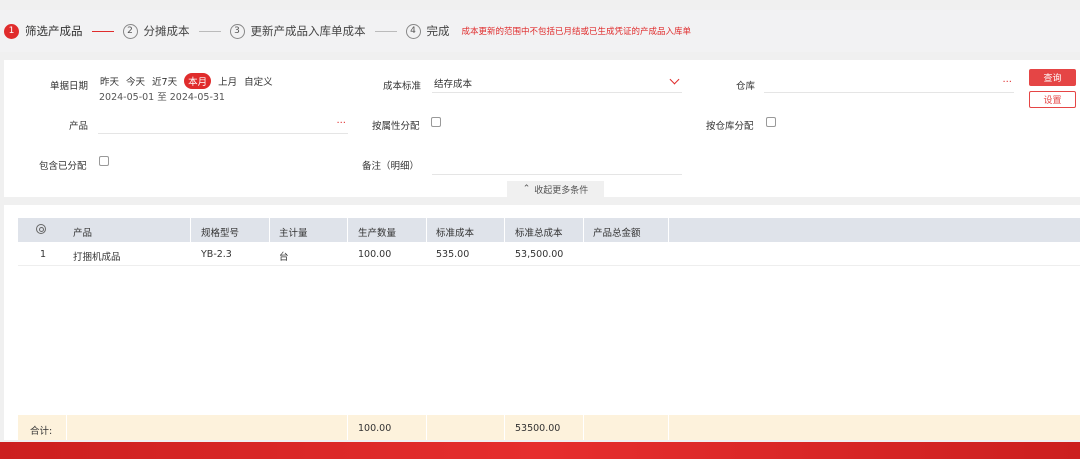 This screenshot has width=1080, height=459. I want to click on table-row: 1 打捆机成品 YB-2.3 台 100.00 535.00 53,500.00, so click(549, 255).